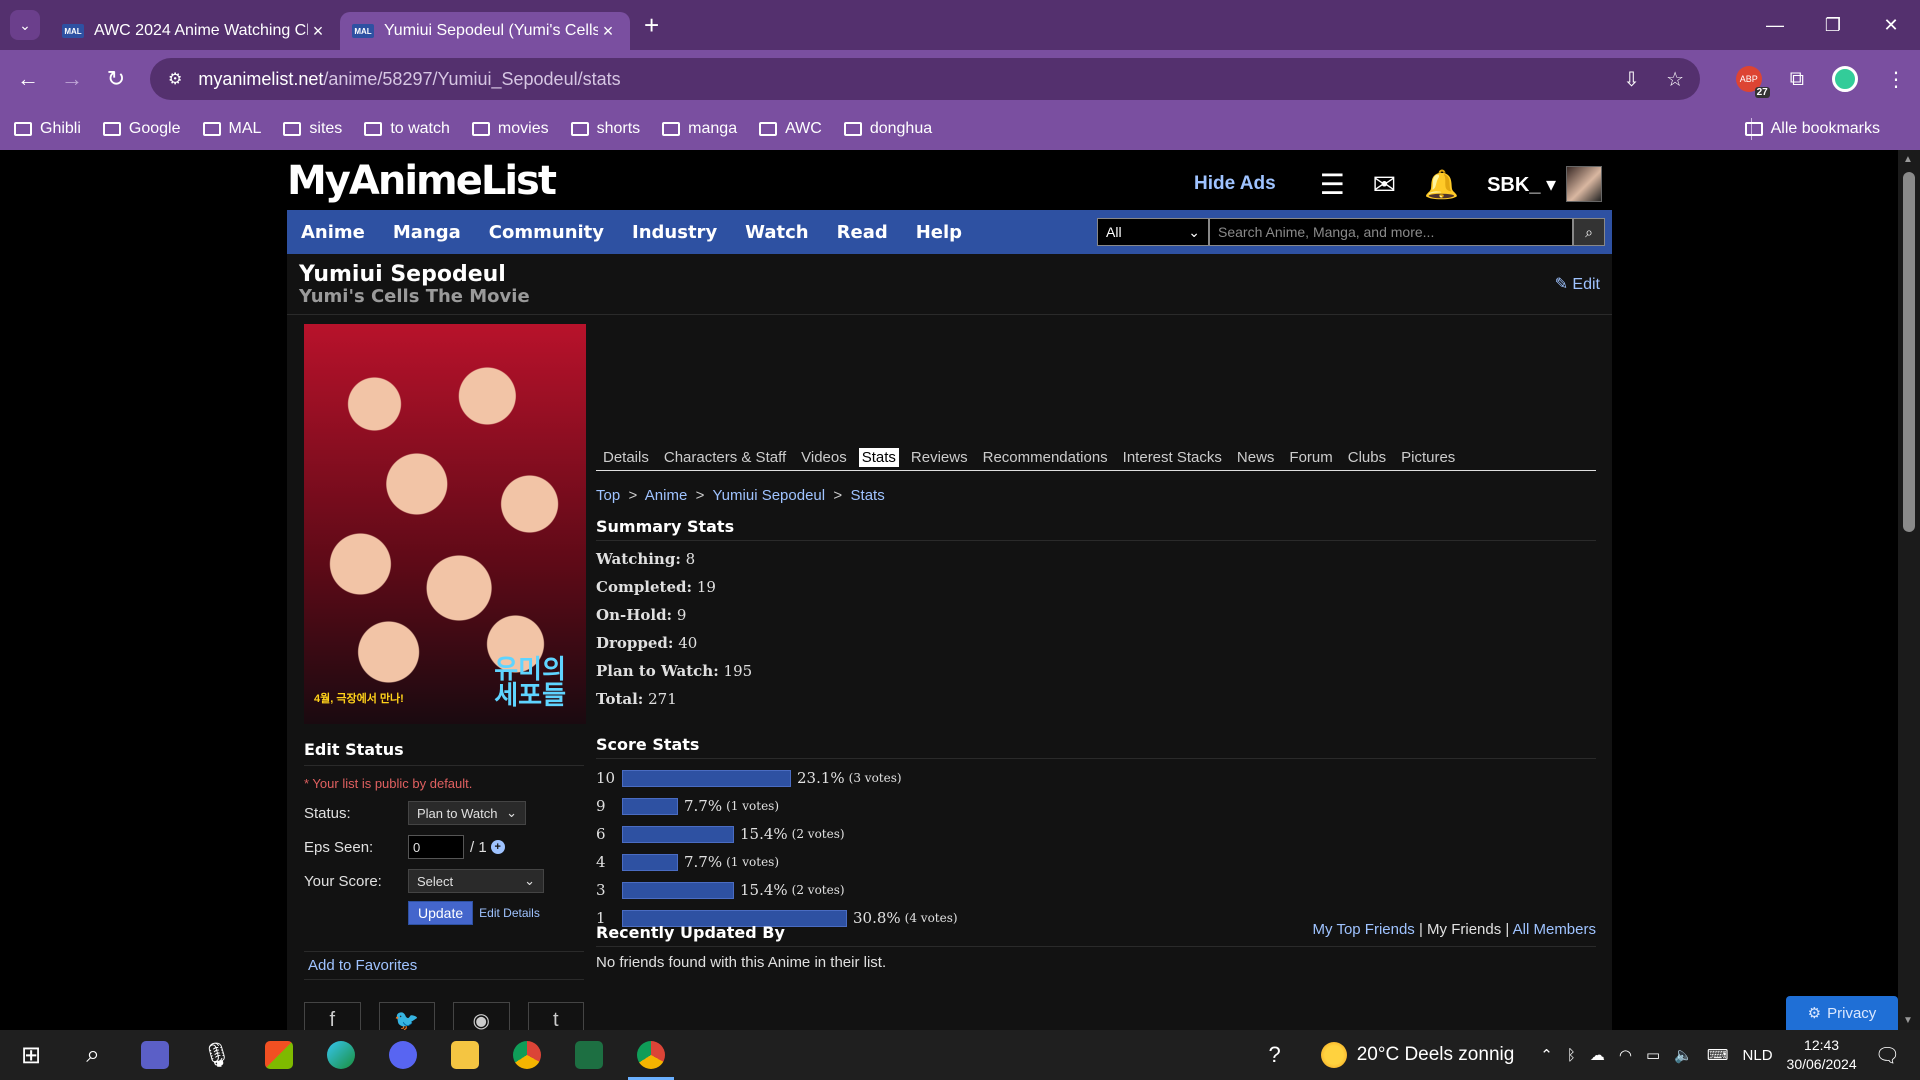 The width and height of the screenshot is (1920, 1080). I want to click on teams-icon, so click(155, 1055).